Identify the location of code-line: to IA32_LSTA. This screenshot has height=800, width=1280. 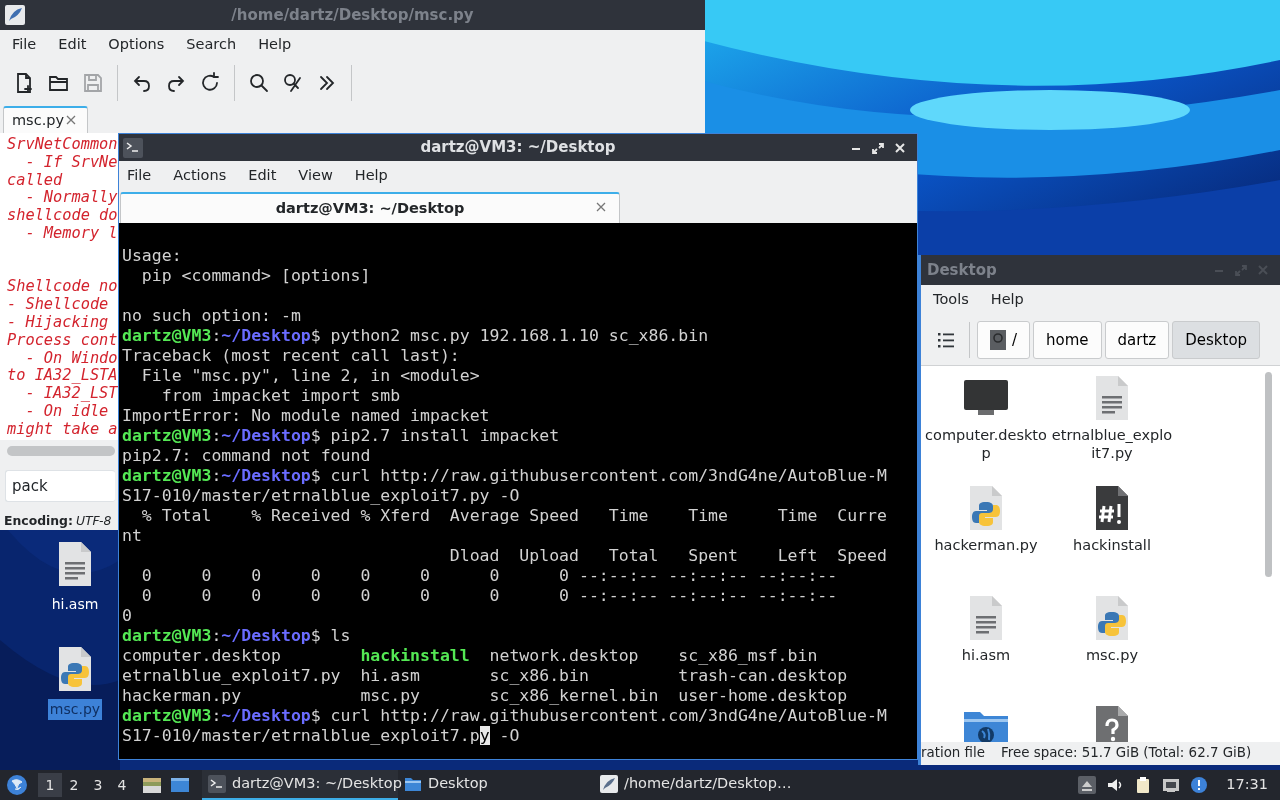
(62, 376).